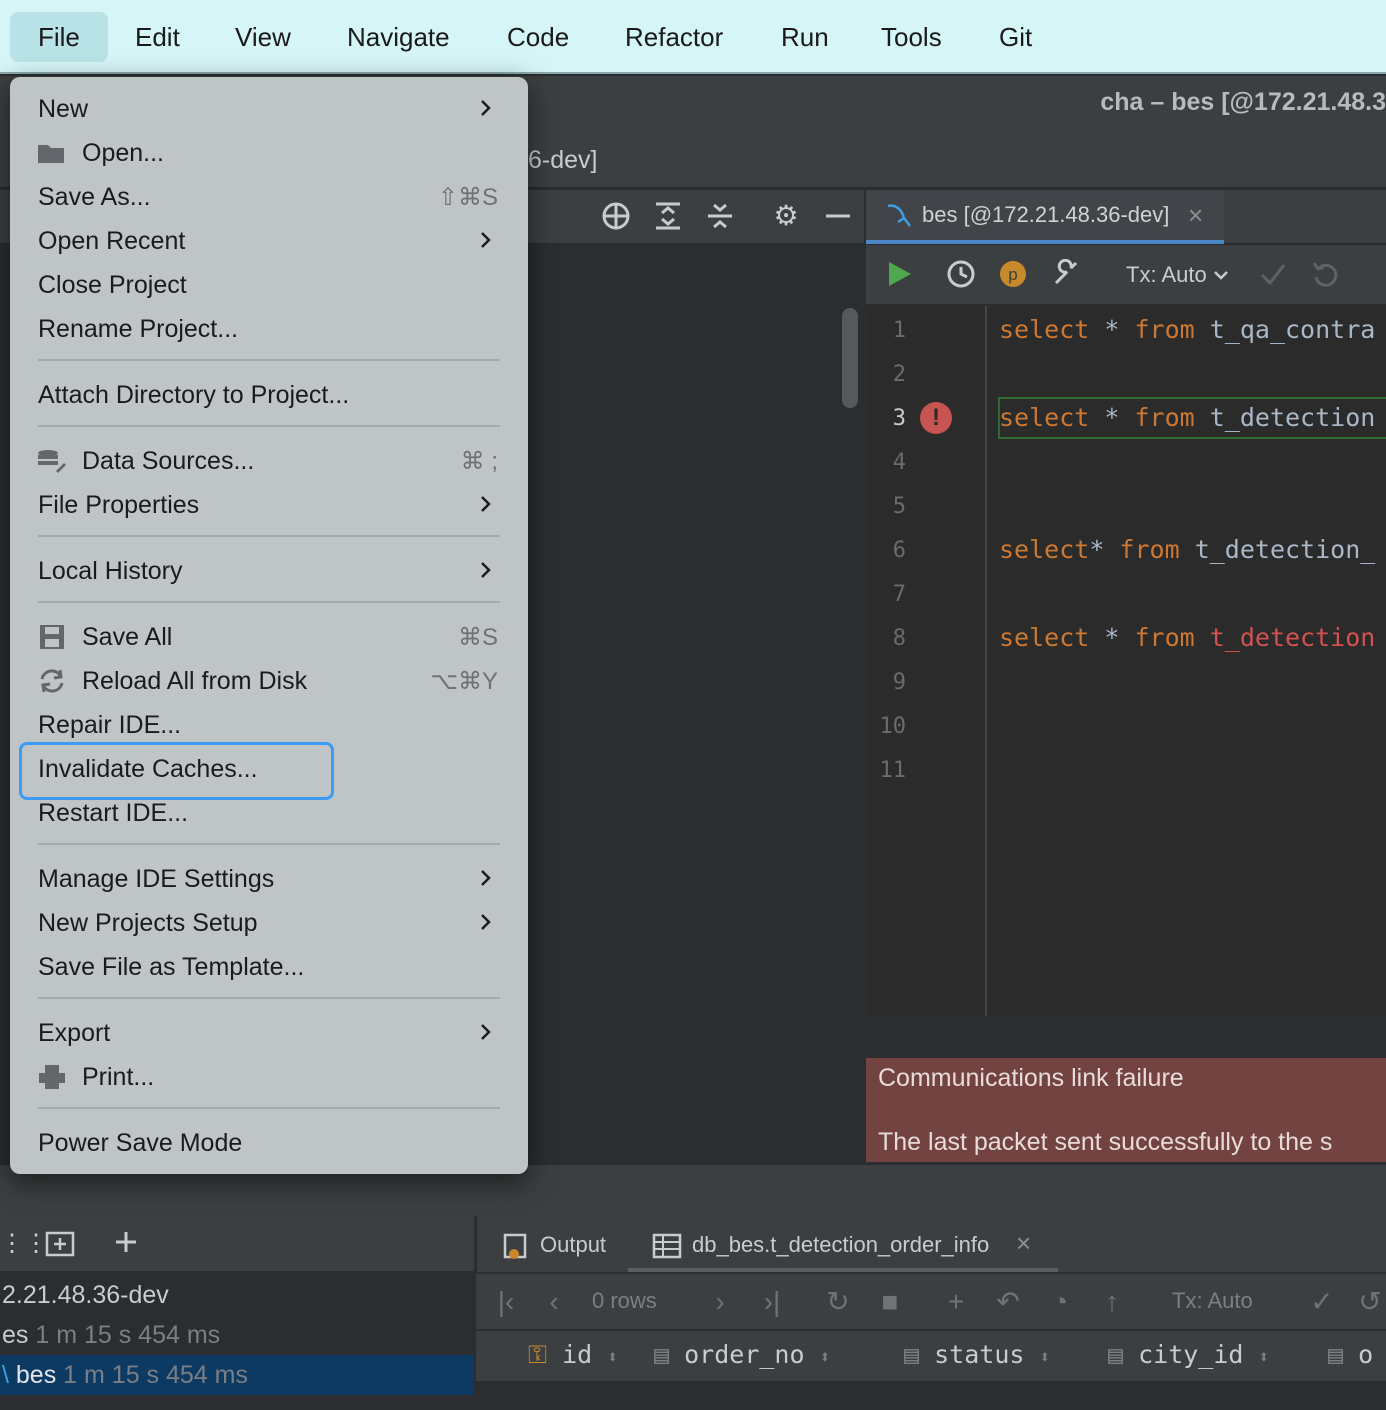 The image size is (1386, 1410). What do you see at coordinates (772, 1302) in the screenshot?
I see `last-page-icon: ›|` at bounding box center [772, 1302].